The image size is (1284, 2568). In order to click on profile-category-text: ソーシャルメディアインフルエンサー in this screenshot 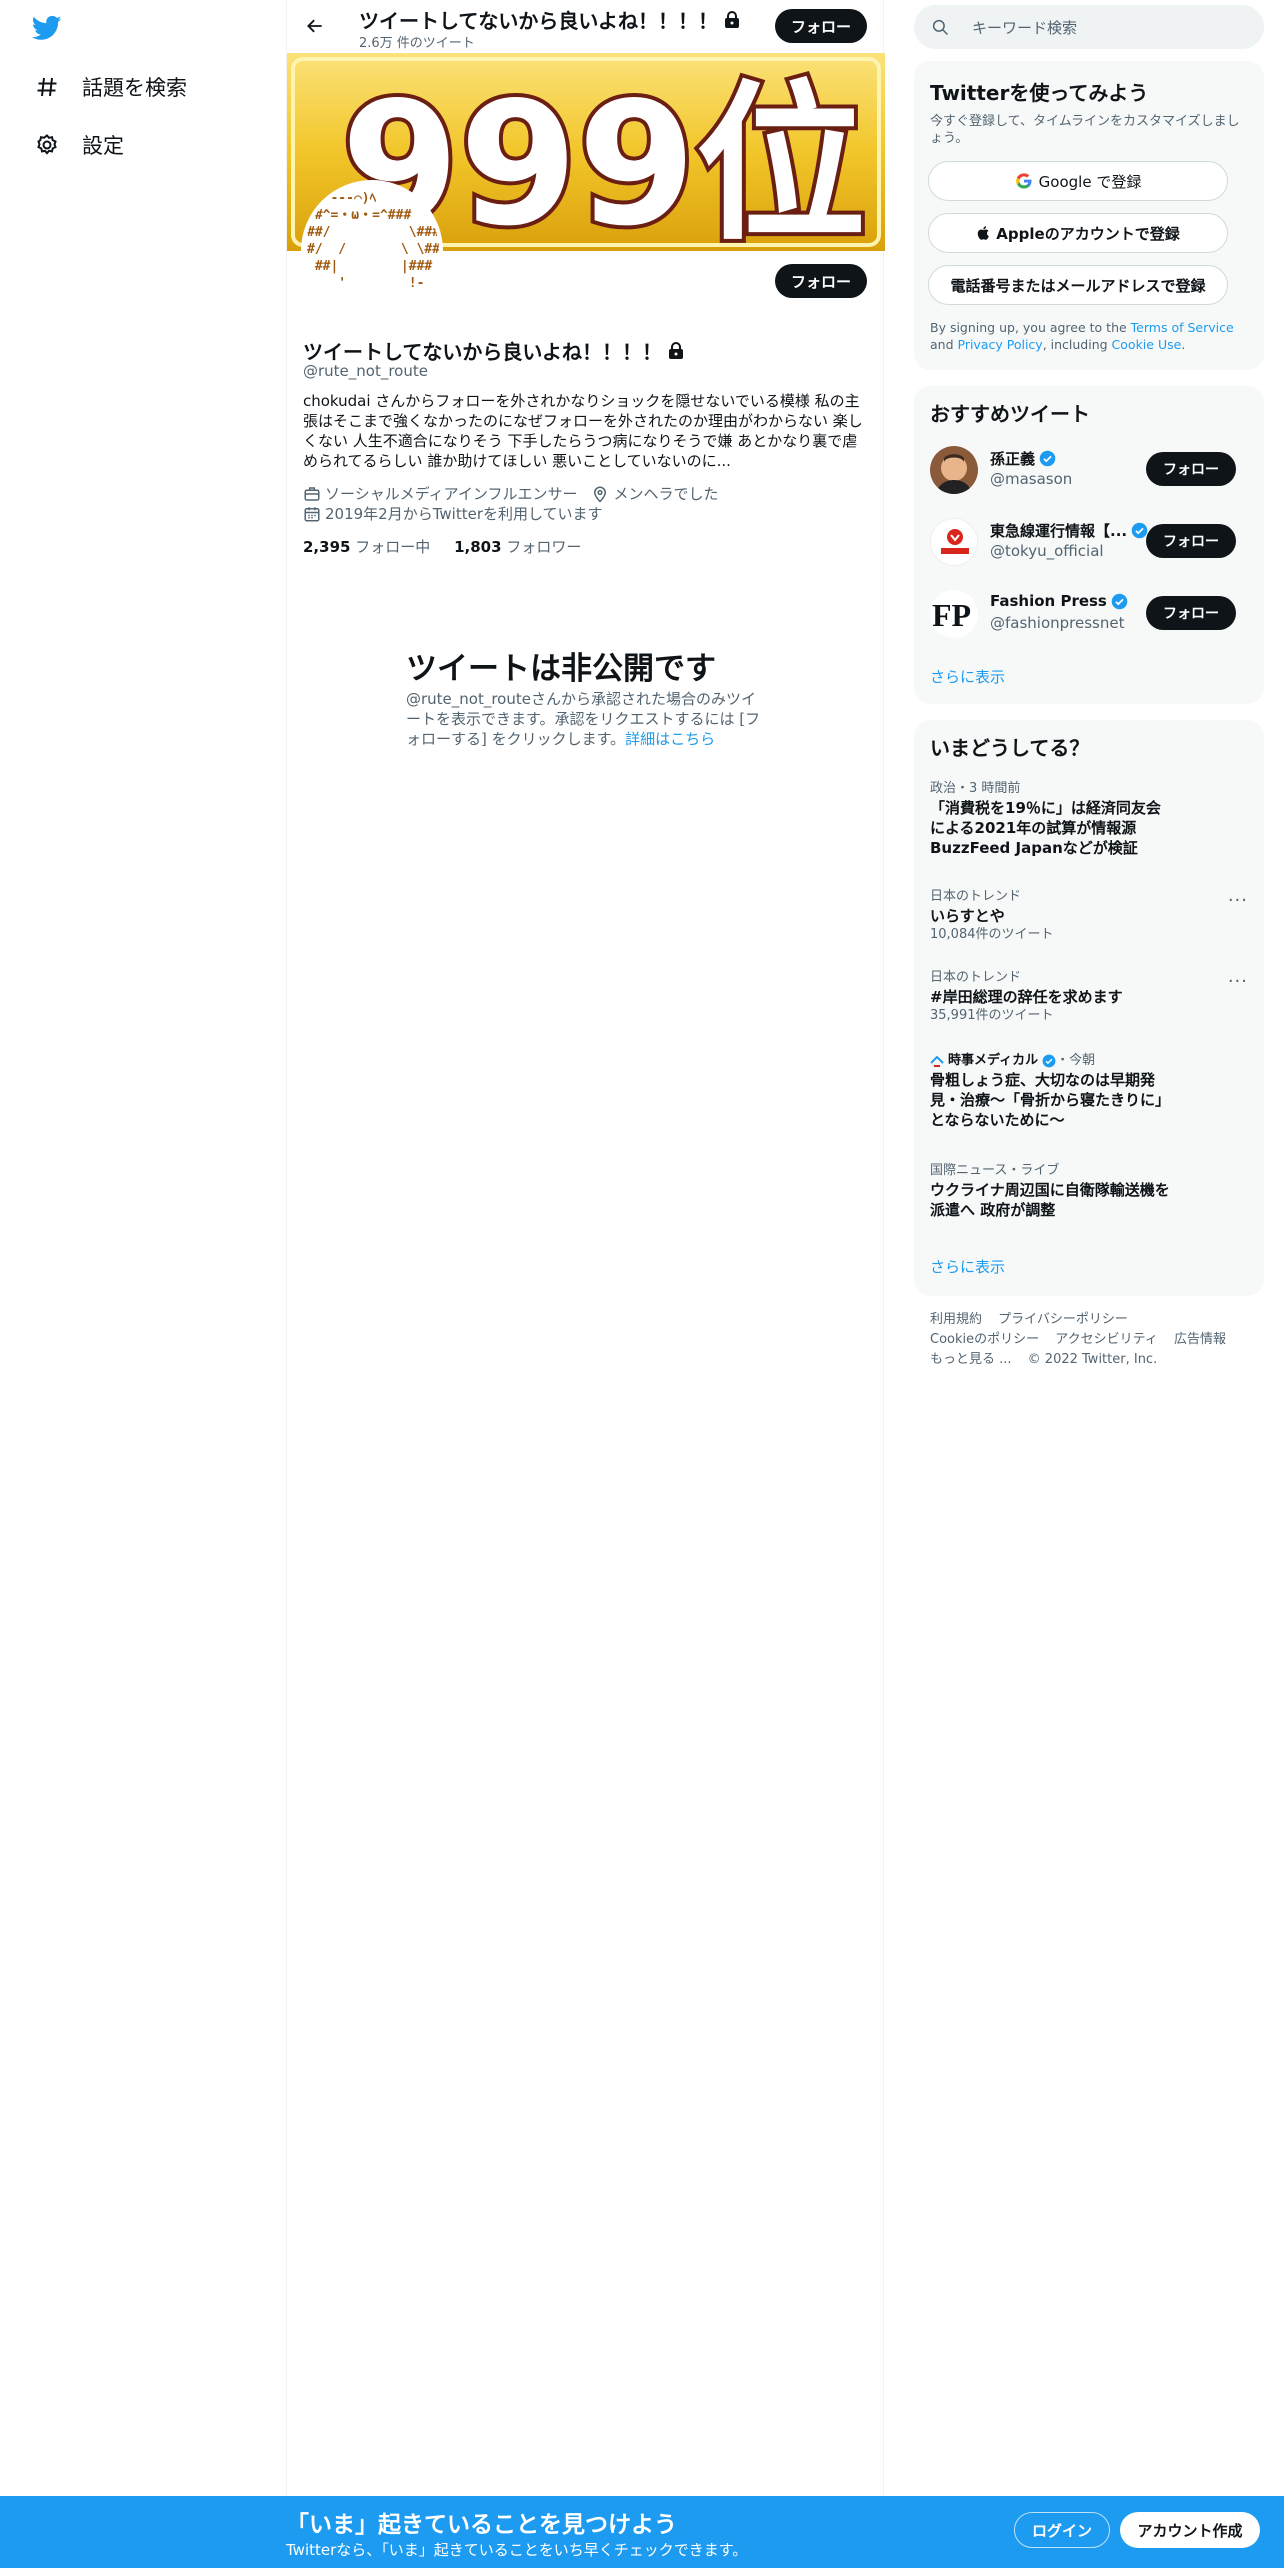, I will do `click(451, 494)`.